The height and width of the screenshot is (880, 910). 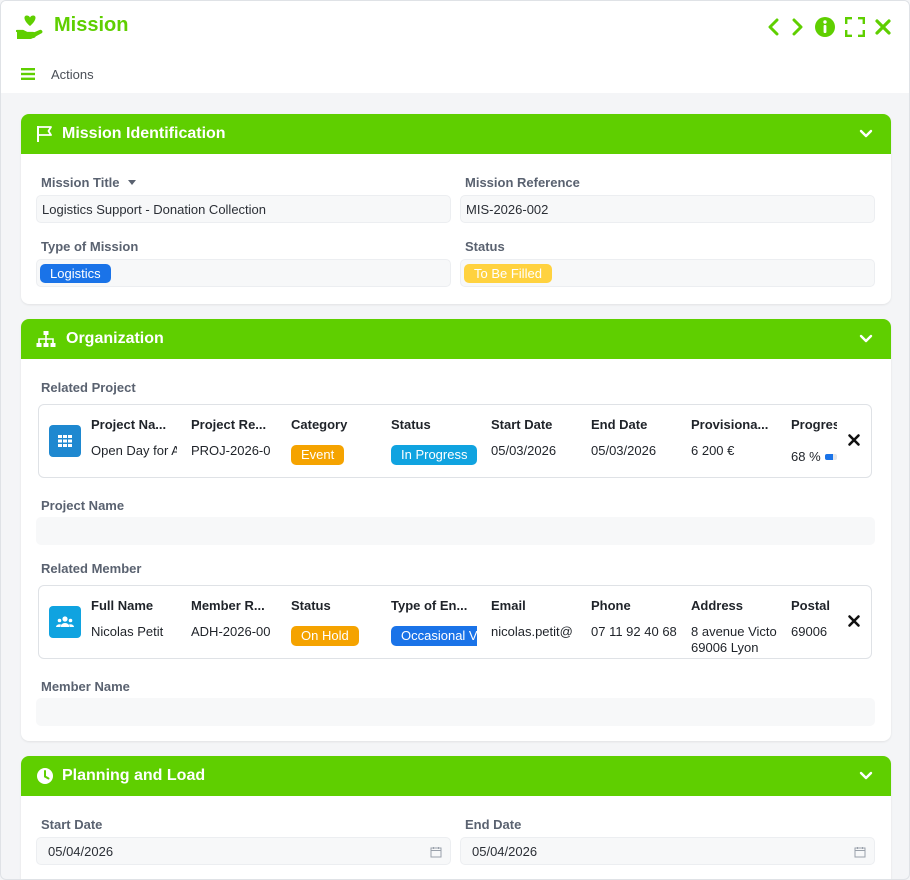 I want to click on section-title: Organization, so click(x=115, y=338).